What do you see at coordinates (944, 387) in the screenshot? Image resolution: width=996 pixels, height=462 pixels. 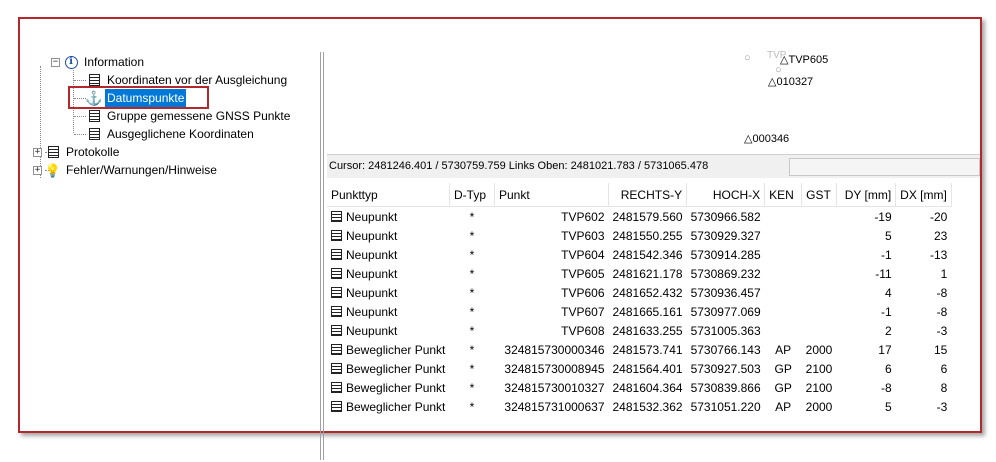 I see `cell-dx: 8` at bounding box center [944, 387].